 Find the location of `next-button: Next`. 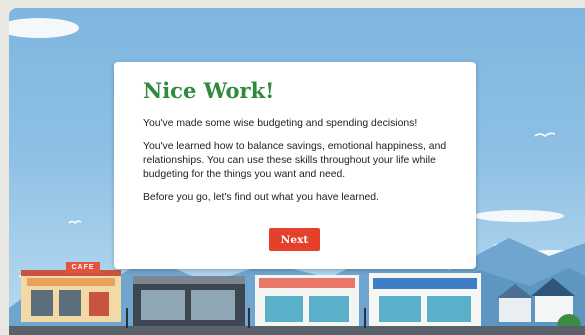

next-button: Next is located at coordinates (294, 239).